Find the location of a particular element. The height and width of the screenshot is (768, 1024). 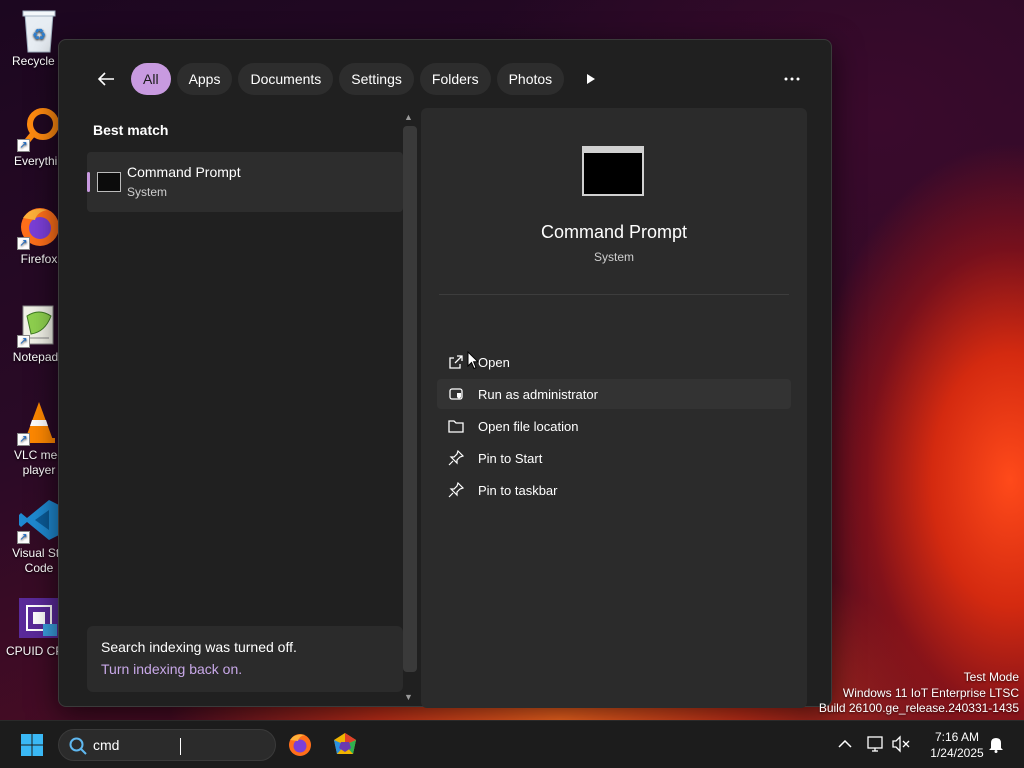

search-icon is located at coordinates (78, 746).